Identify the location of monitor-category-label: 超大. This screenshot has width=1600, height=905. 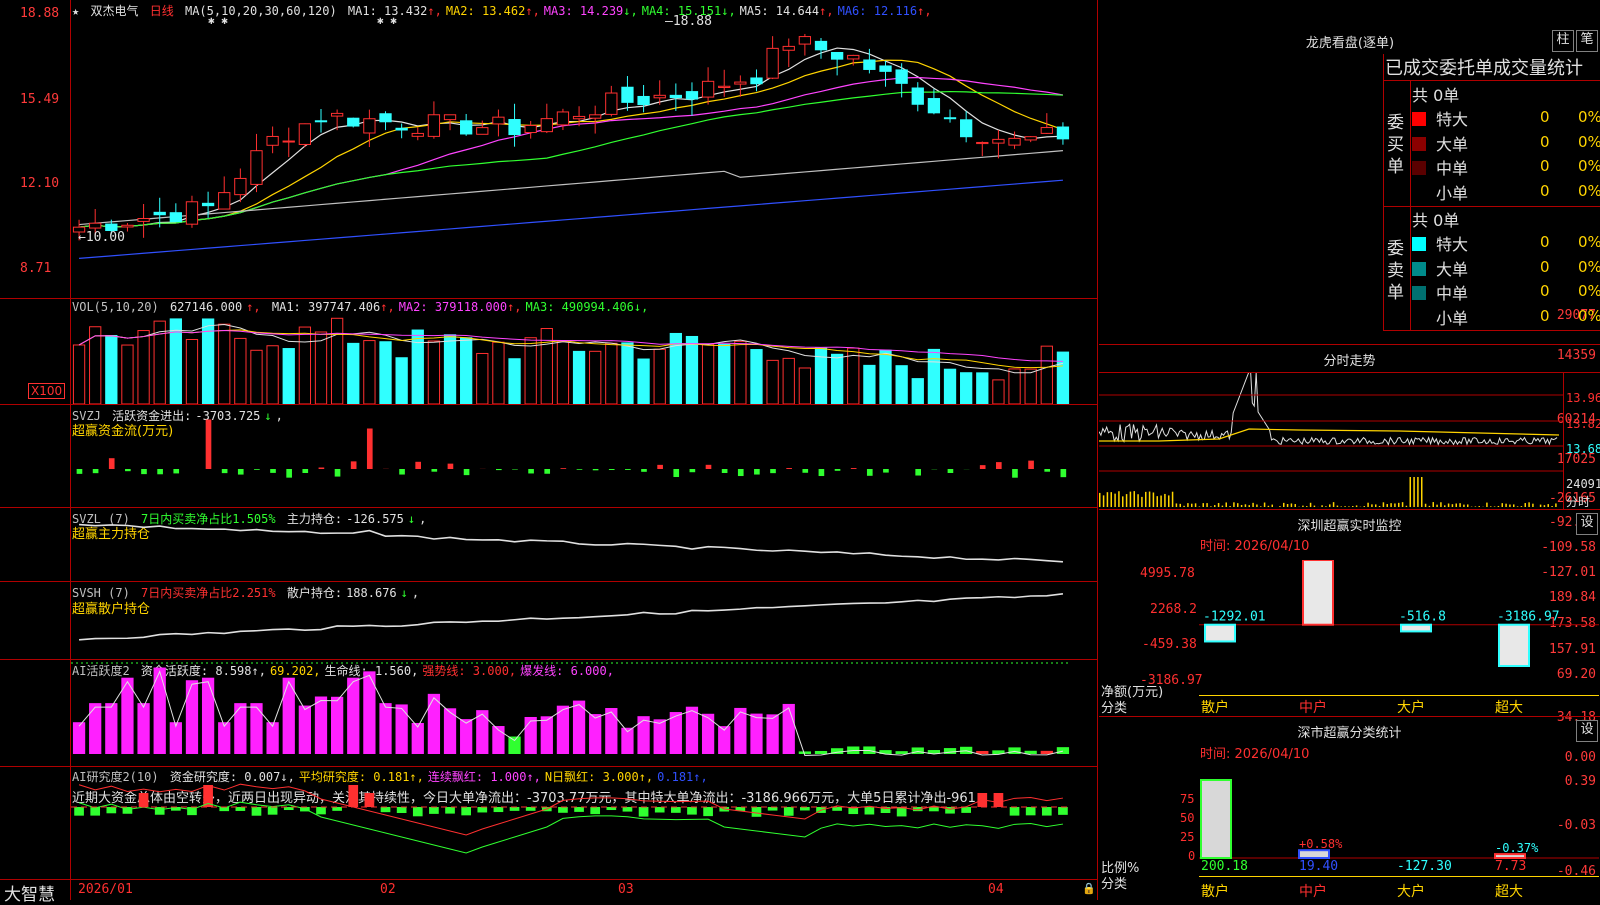
(1509, 707).